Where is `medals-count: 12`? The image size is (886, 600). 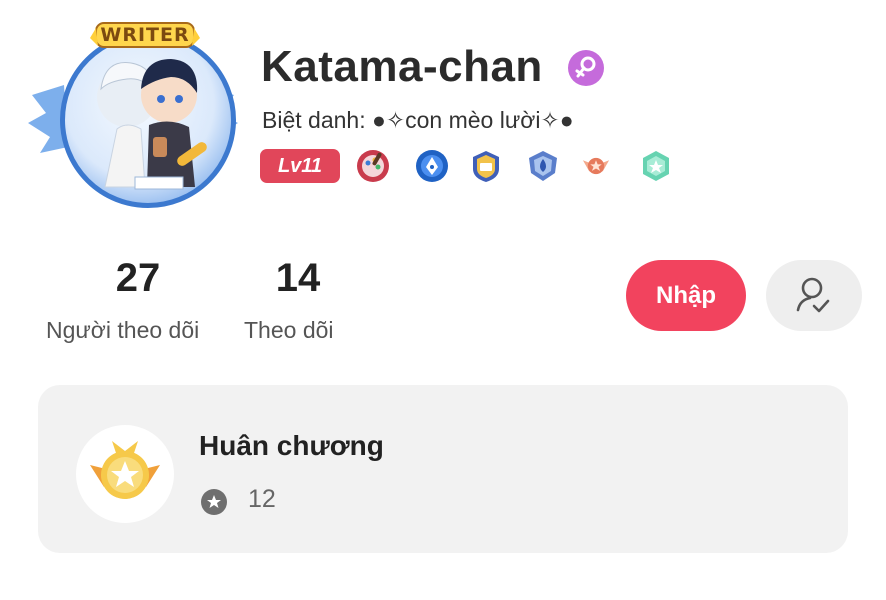 medals-count: 12 is located at coordinates (262, 499).